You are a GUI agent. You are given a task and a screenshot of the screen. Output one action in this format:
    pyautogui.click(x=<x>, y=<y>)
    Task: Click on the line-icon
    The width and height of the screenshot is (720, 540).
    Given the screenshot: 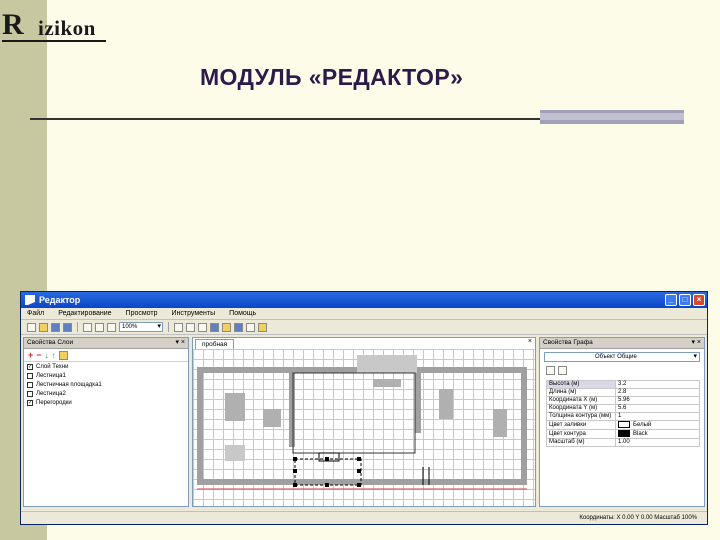 What is the action you would take?
    pyautogui.click(x=250, y=327)
    